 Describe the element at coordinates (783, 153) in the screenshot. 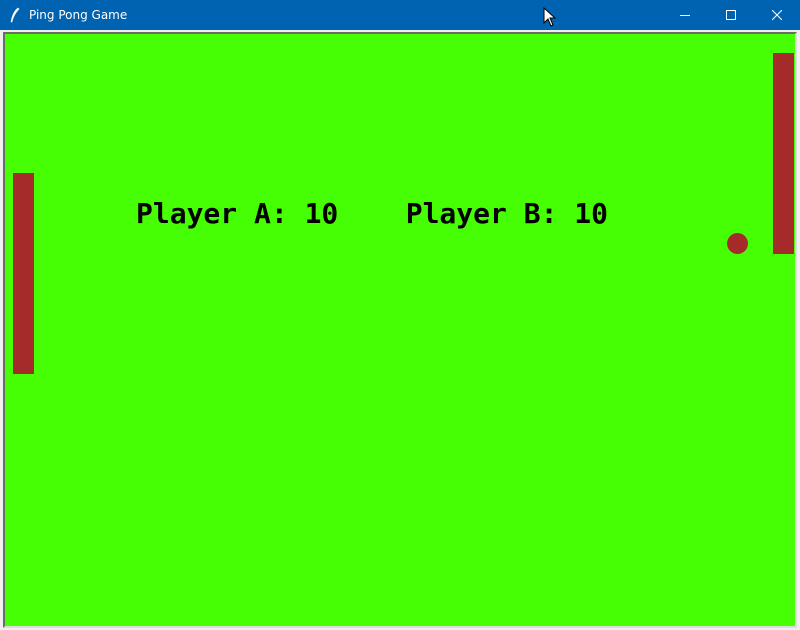

I see `right-paddle` at that location.